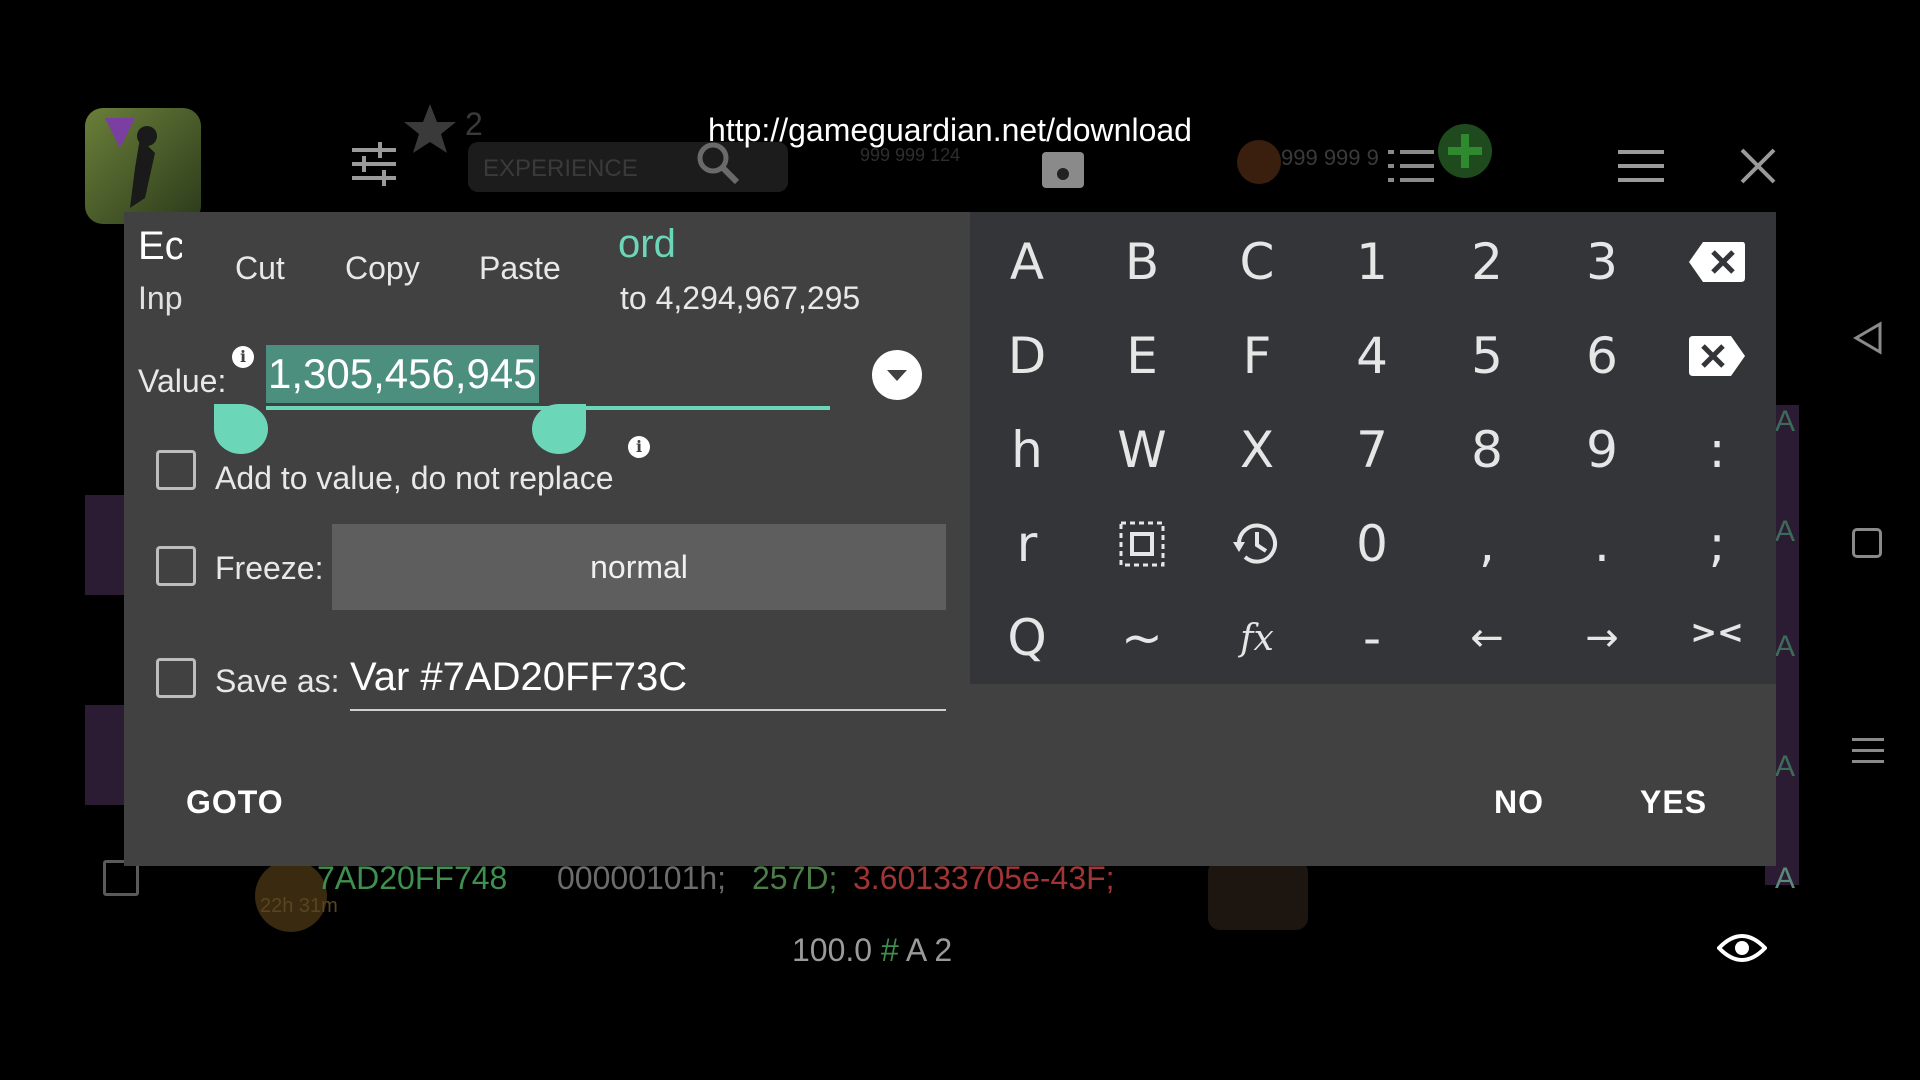 Image resolution: width=1920 pixels, height=1080 pixels. I want to click on sliders-icon, so click(374, 164).